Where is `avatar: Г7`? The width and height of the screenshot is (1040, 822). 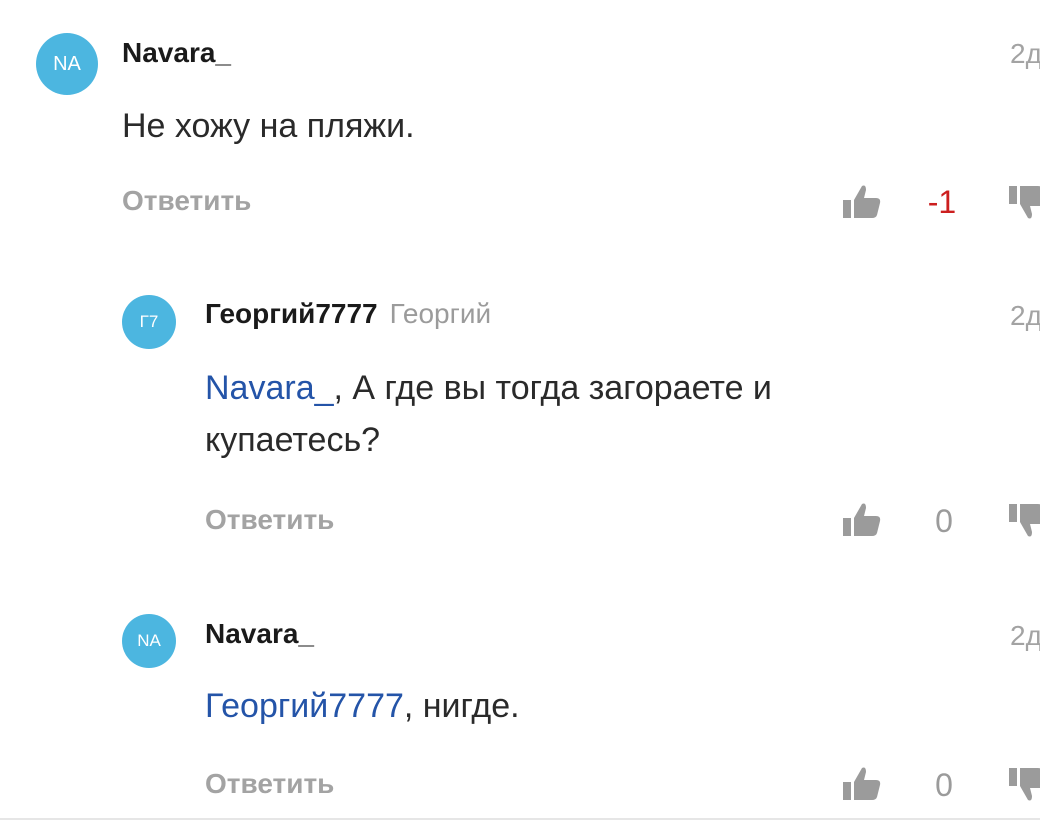
avatar: Г7 is located at coordinates (149, 322).